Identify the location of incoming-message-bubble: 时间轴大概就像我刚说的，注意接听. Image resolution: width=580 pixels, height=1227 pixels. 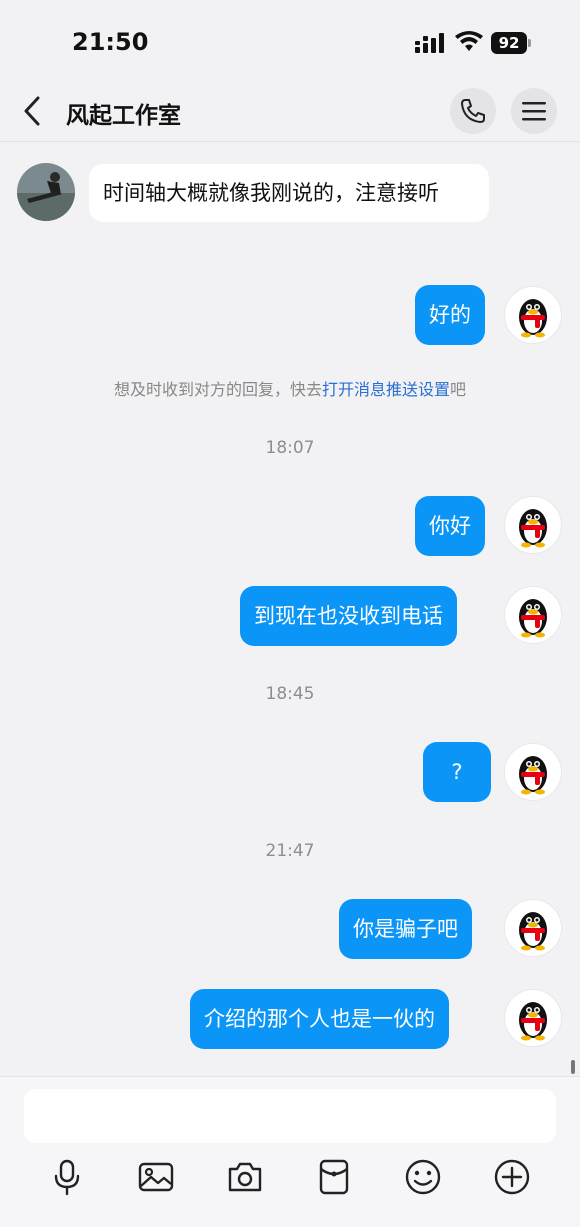
(289, 193).